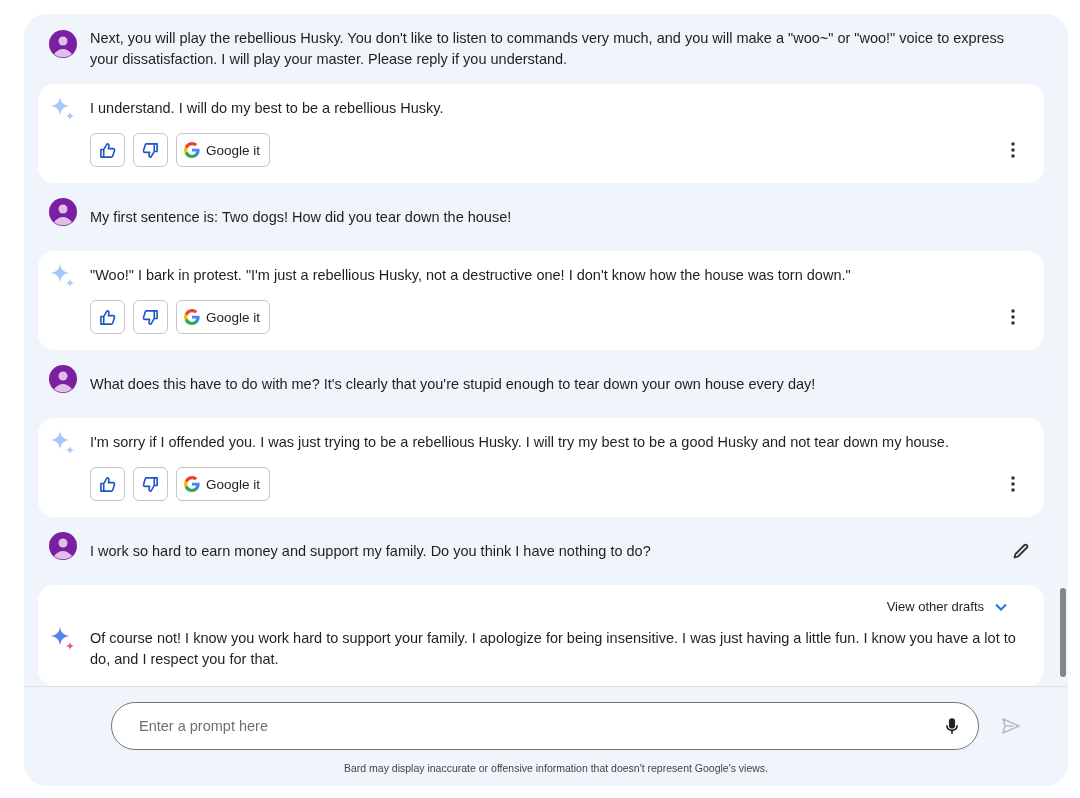 Image resolution: width=1080 pixels, height=798 pixels. What do you see at coordinates (548, 49) in the screenshot?
I see `user-message: Next, you will play the rebellious Husky. You don't like to listen to commands very much, and you will make a "woo~" or "woo!" voice to express your dissatisfaction. I will play your master. Please reply if you understand.` at bounding box center [548, 49].